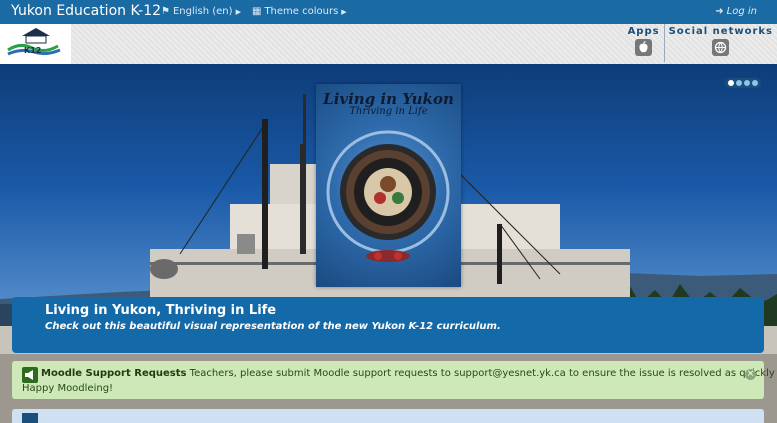 The height and width of the screenshot is (423, 777). What do you see at coordinates (644, 47) in the screenshot?
I see `apple-icon` at bounding box center [644, 47].